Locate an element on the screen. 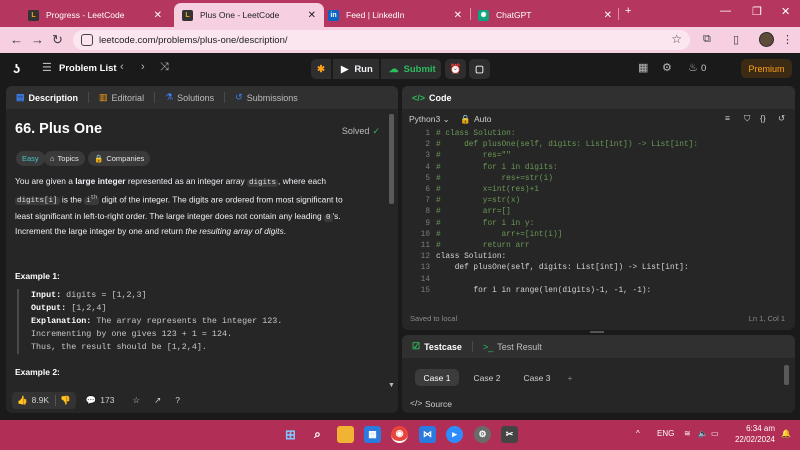  case-2-tab: Case 2 is located at coordinates (487, 377).